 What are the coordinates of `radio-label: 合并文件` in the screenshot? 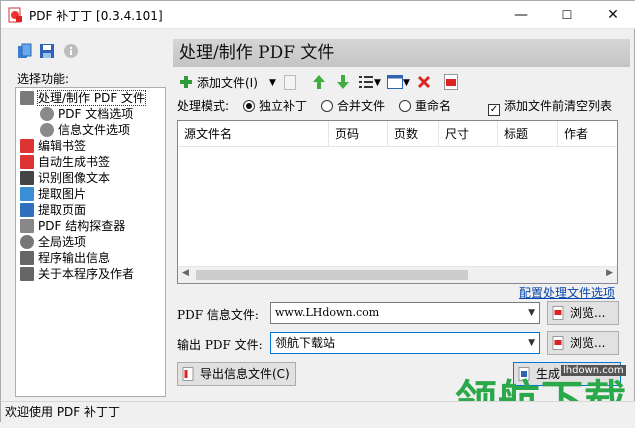 It's located at (361, 106).